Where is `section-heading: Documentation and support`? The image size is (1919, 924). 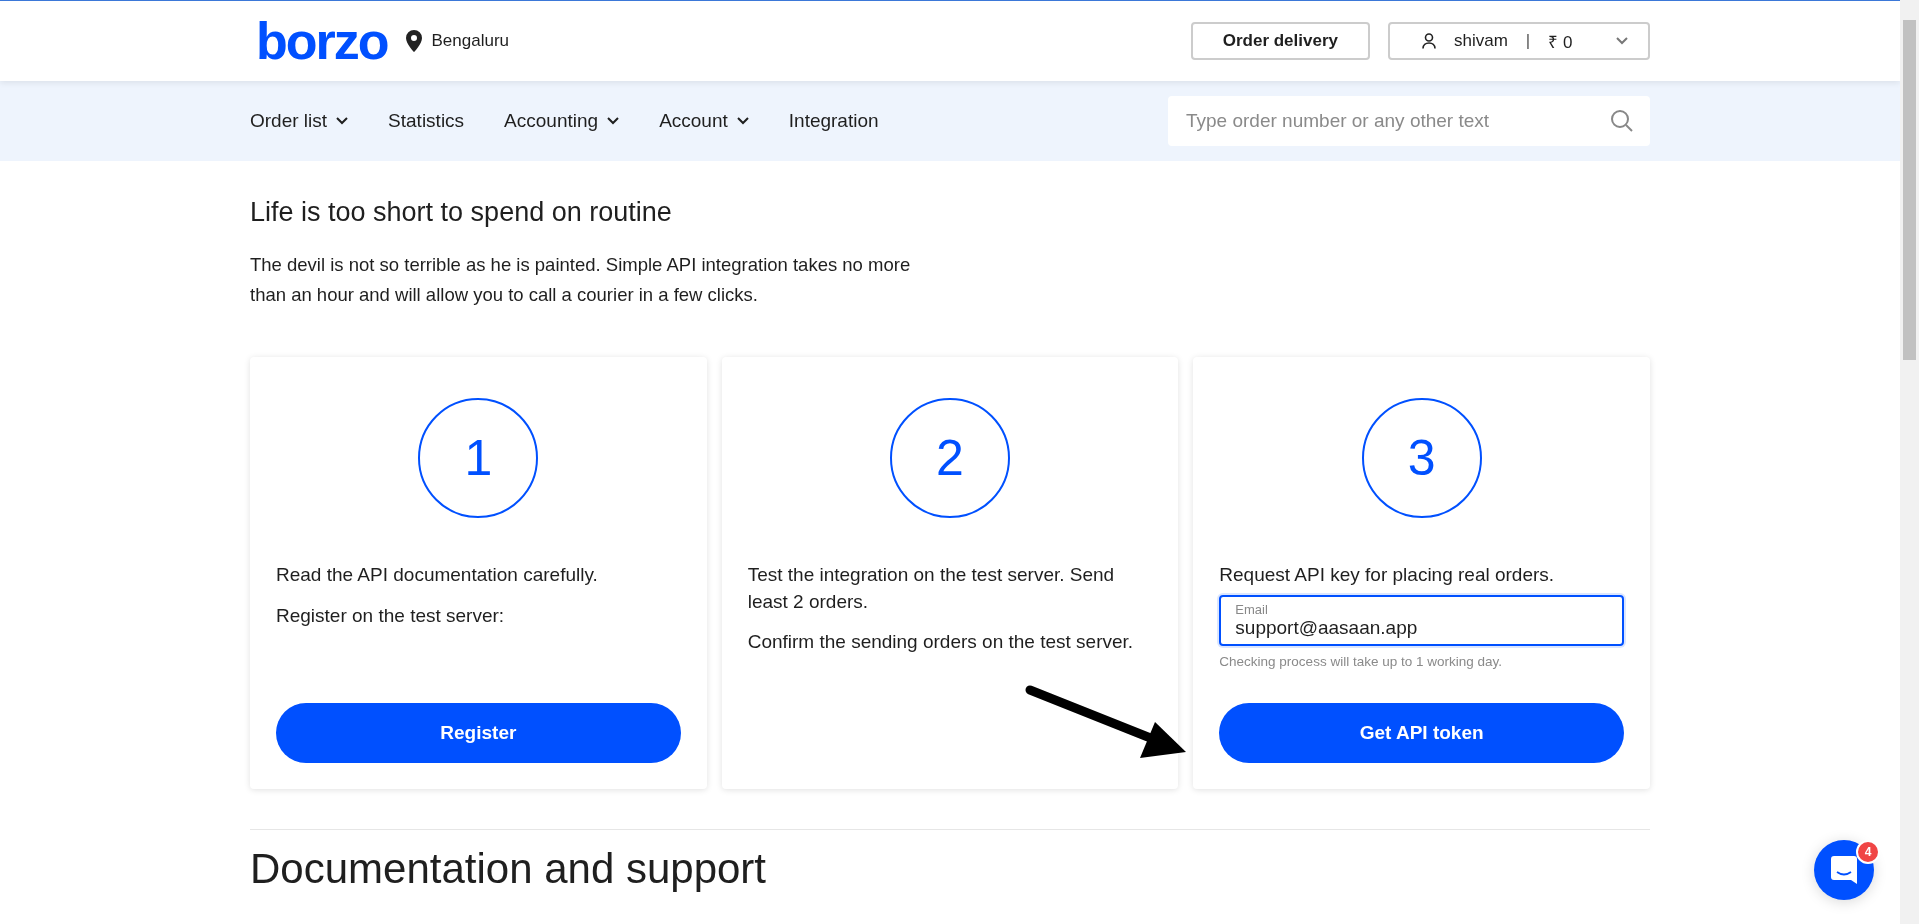
section-heading: Documentation and support is located at coordinates (508, 869).